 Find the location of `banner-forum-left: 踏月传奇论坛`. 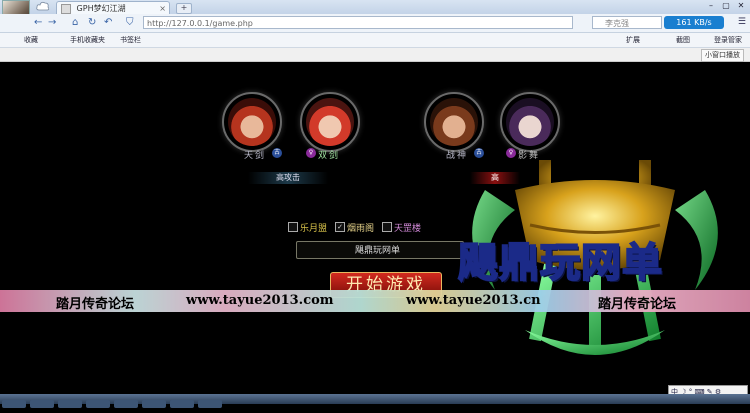

banner-forum-left: 踏月传奇论坛 is located at coordinates (95, 304).